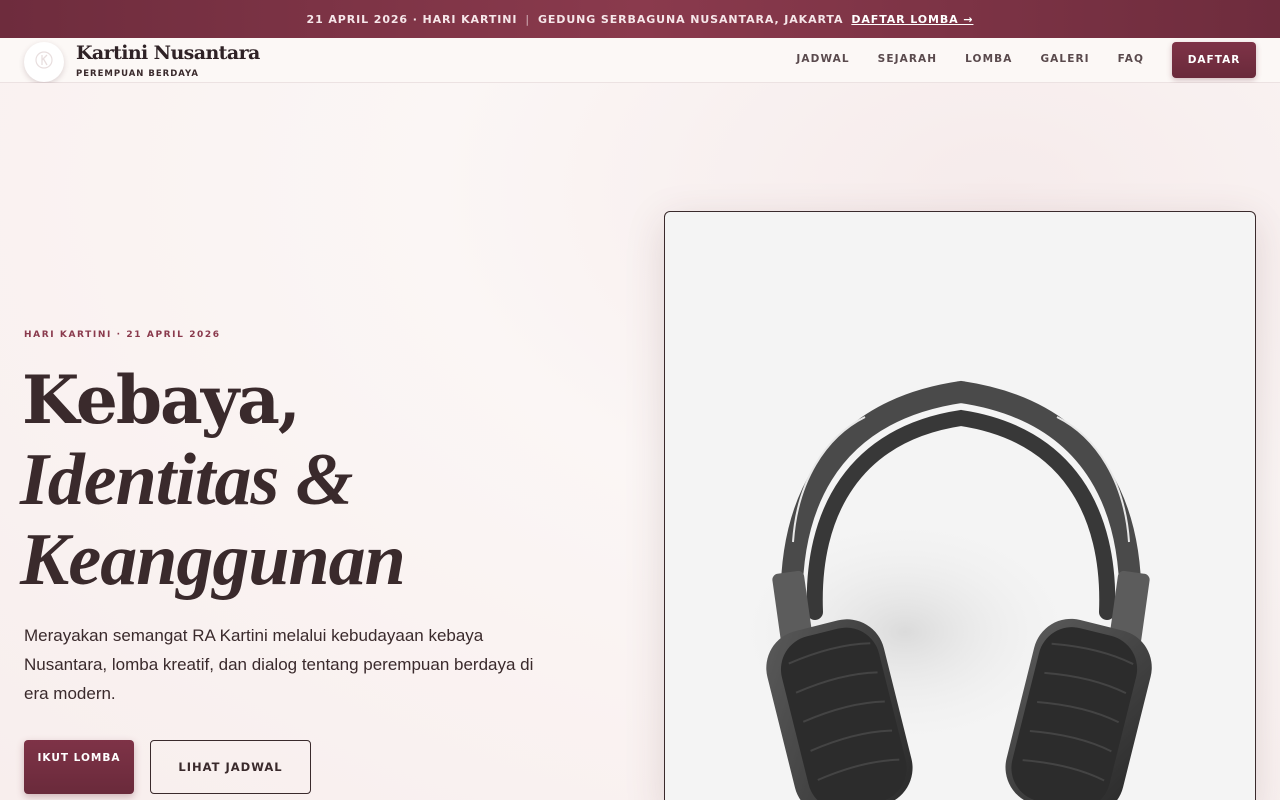  What do you see at coordinates (690, 19) in the screenshot?
I see `announcement-venue: GEDUNG SERBAGUNA NUSANTARA, JAKARTA` at bounding box center [690, 19].